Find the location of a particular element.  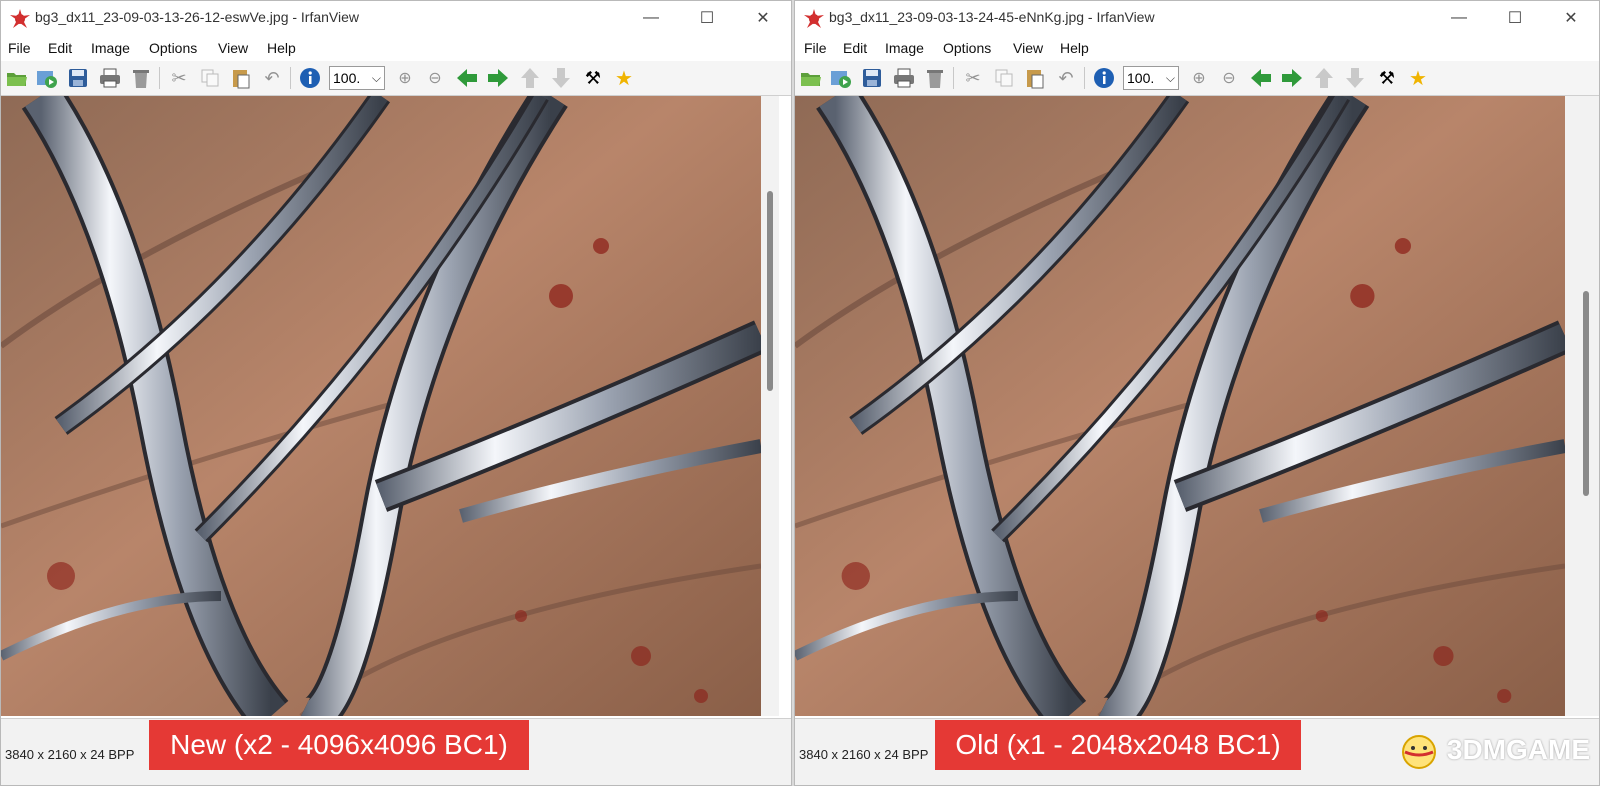

image-info: 3840 x 2160 x 24 BPP is located at coordinates (864, 754).